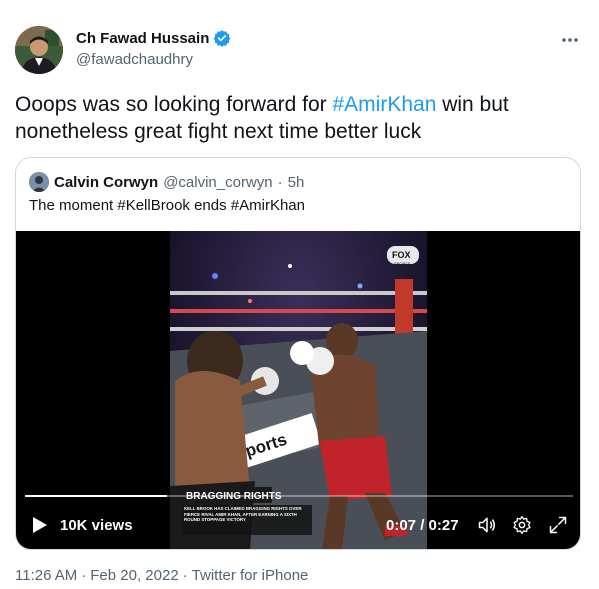 This screenshot has width=599, height=589. I want to click on author-avatar, so click(39, 50).